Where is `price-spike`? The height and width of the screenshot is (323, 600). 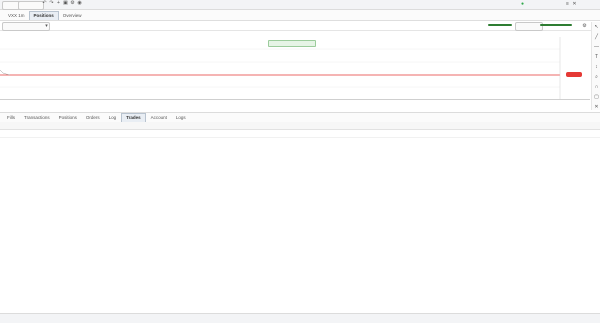
price-spike is located at coordinates (5, 72).